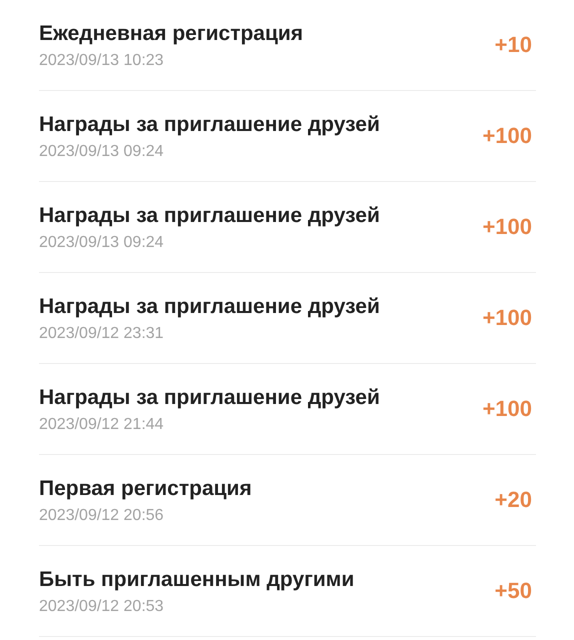 The image size is (574, 640). Describe the element at coordinates (513, 45) in the screenshot. I see `points-amount: +10` at that location.